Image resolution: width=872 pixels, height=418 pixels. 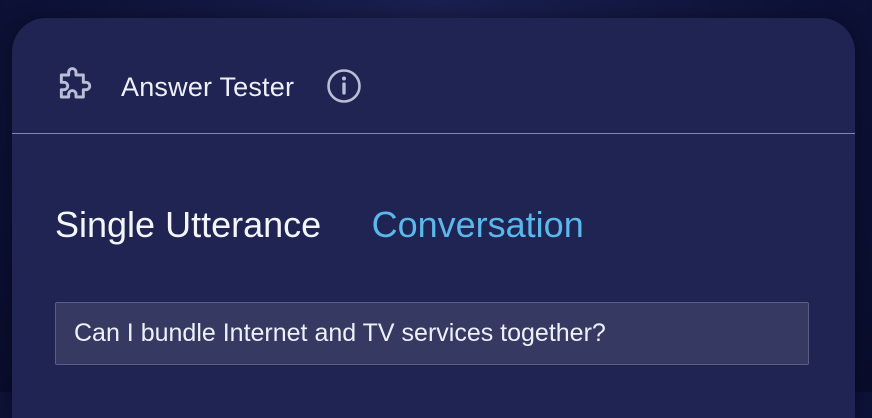 I want to click on mode-tabs: Single Utterance Conversation, so click(x=342, y=226).